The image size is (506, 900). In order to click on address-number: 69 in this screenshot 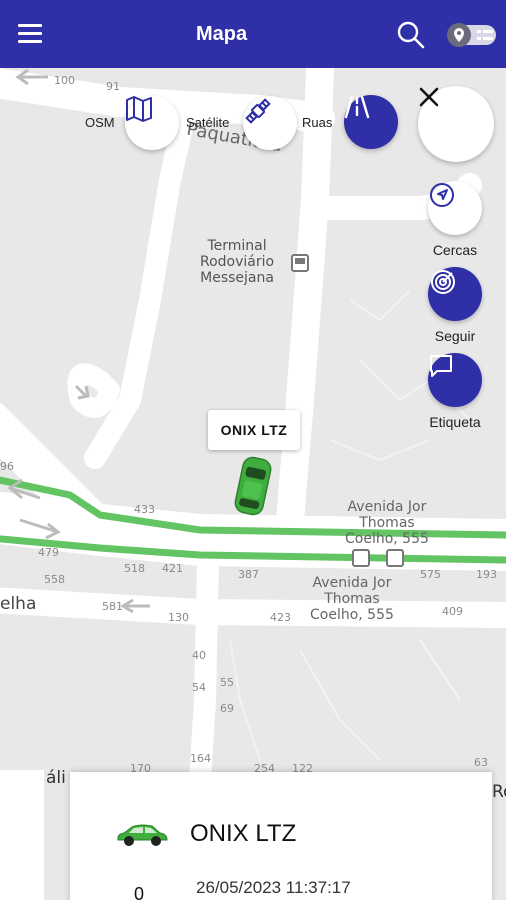, I will do `click(227, 708)`.